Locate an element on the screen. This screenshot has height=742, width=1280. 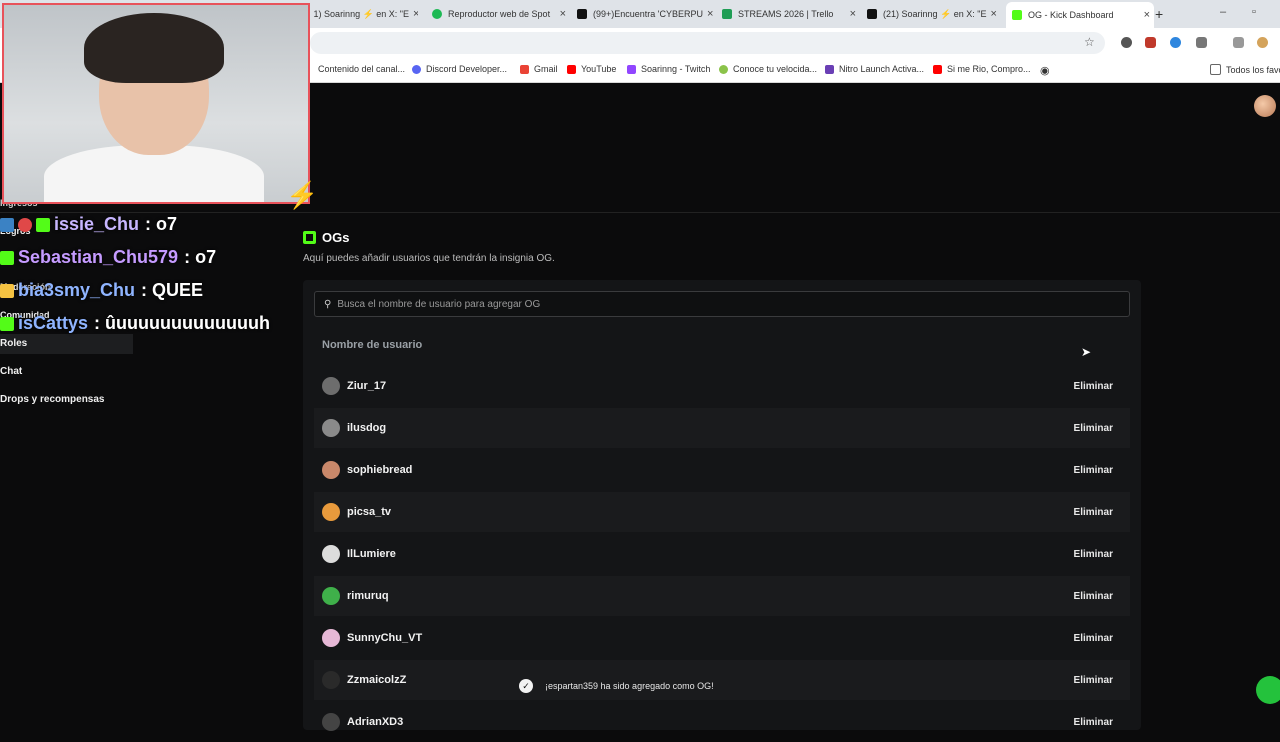
tab-trello: STREAMS 2026 | Trello × is located at coordinates (791, 14).